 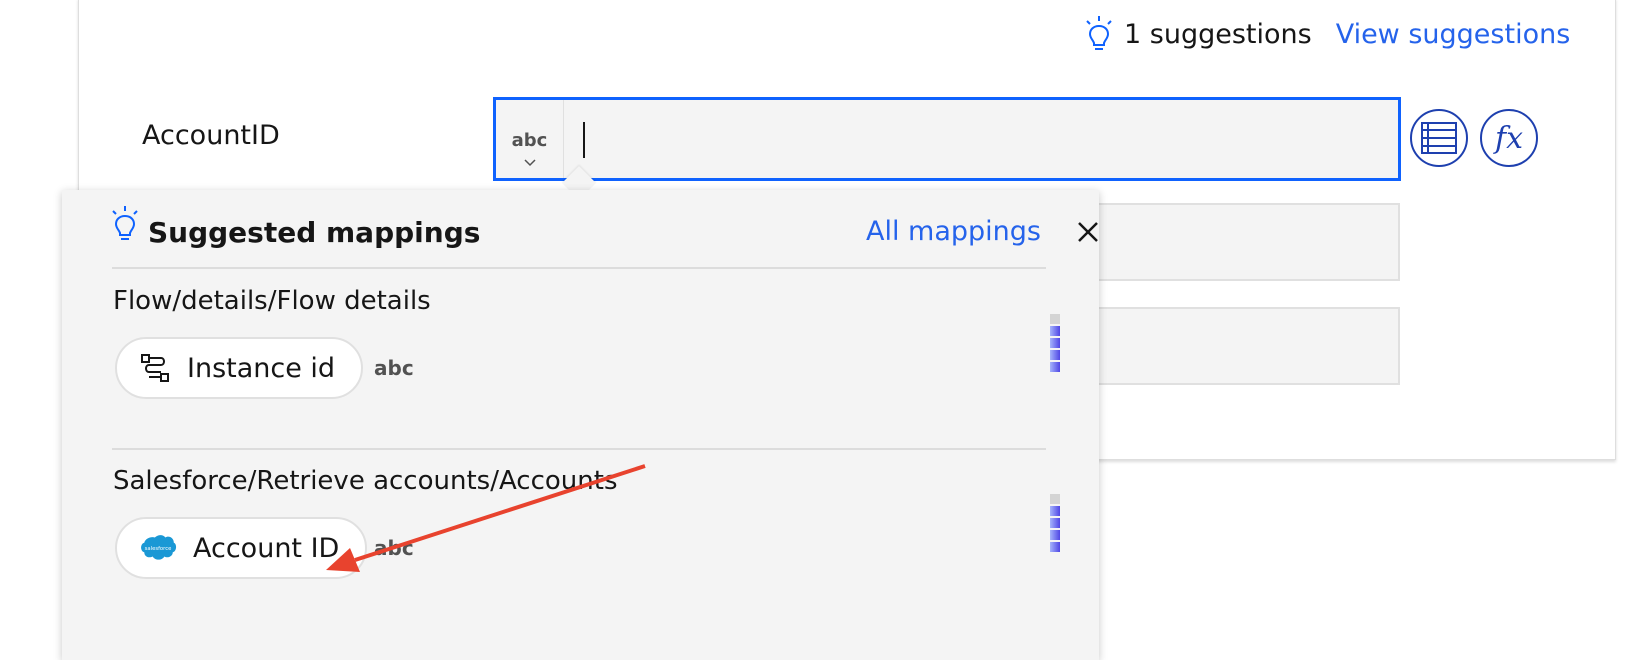 What do you see at coordinates (603, 229) in the screenshot?
I see `popover-header: Suggested mappings All mappings` at bounding box center [603, 229].